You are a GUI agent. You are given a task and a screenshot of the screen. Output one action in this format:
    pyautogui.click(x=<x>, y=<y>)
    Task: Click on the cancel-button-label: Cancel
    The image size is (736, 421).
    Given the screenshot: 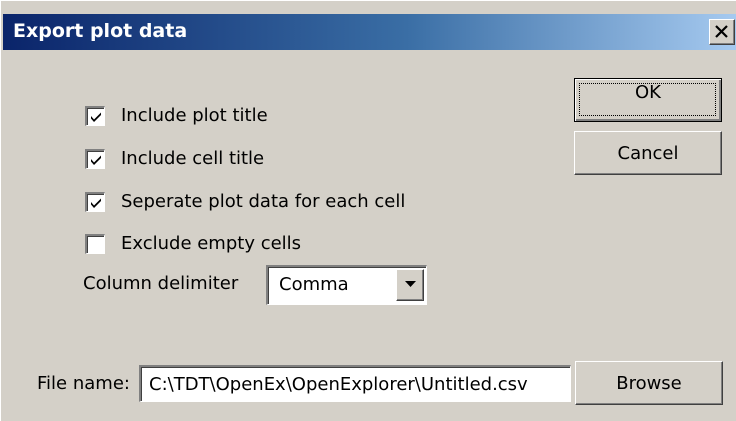 What is the action you would take?
    pyautogui.click(x=648, y=153)
    